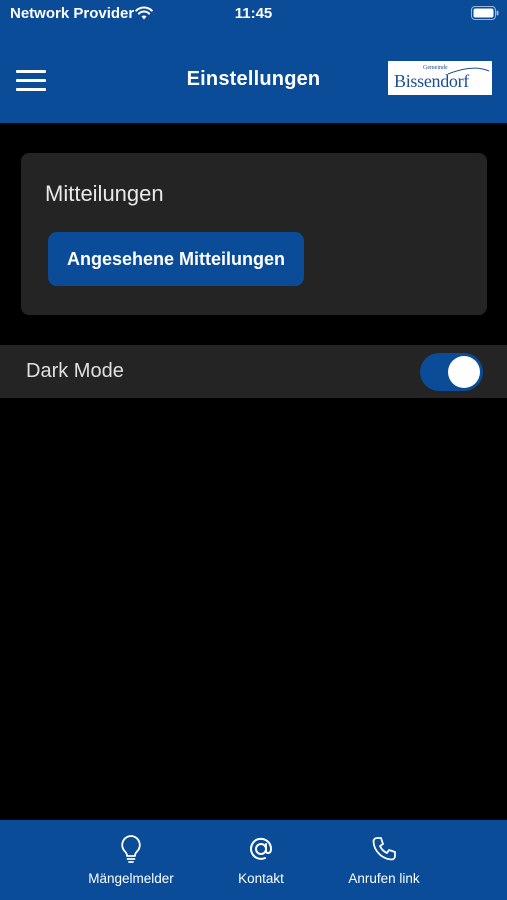  What do you see at coordinates (384, 878) in the screenshot?
I see `tab-label: Anrufen link` at bounding box center [384, 878].